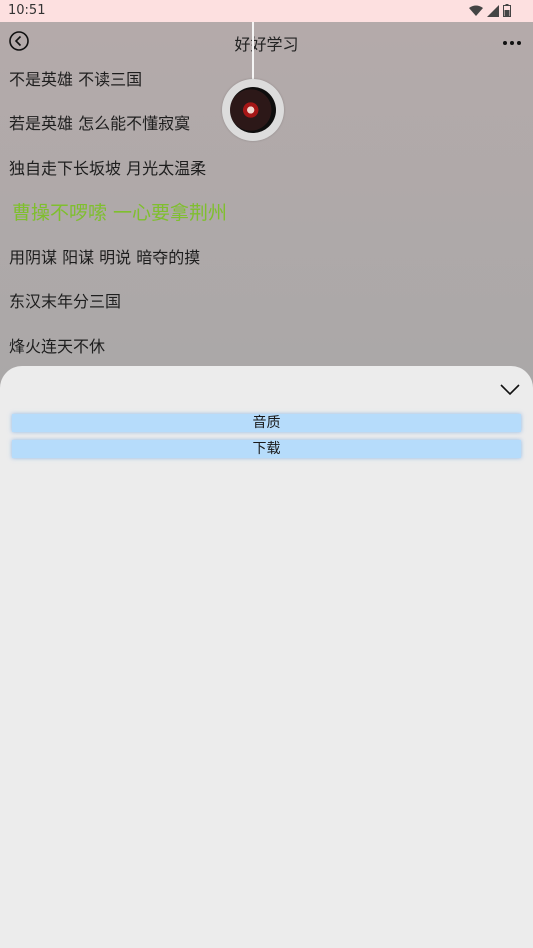 The image size is (533, 948). I want to click on wifi-icon, so click(476, 10).